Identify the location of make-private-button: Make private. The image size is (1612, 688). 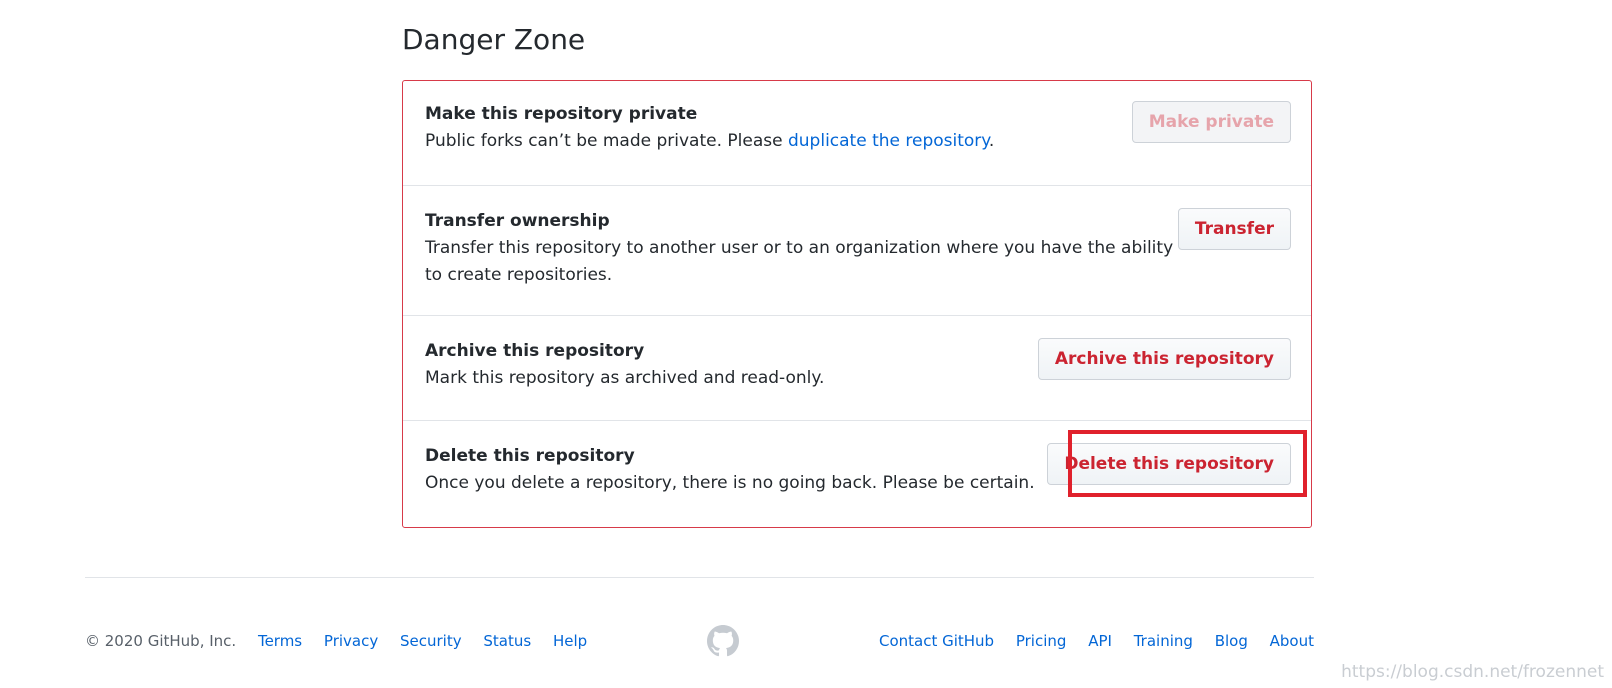
(1211, 122).